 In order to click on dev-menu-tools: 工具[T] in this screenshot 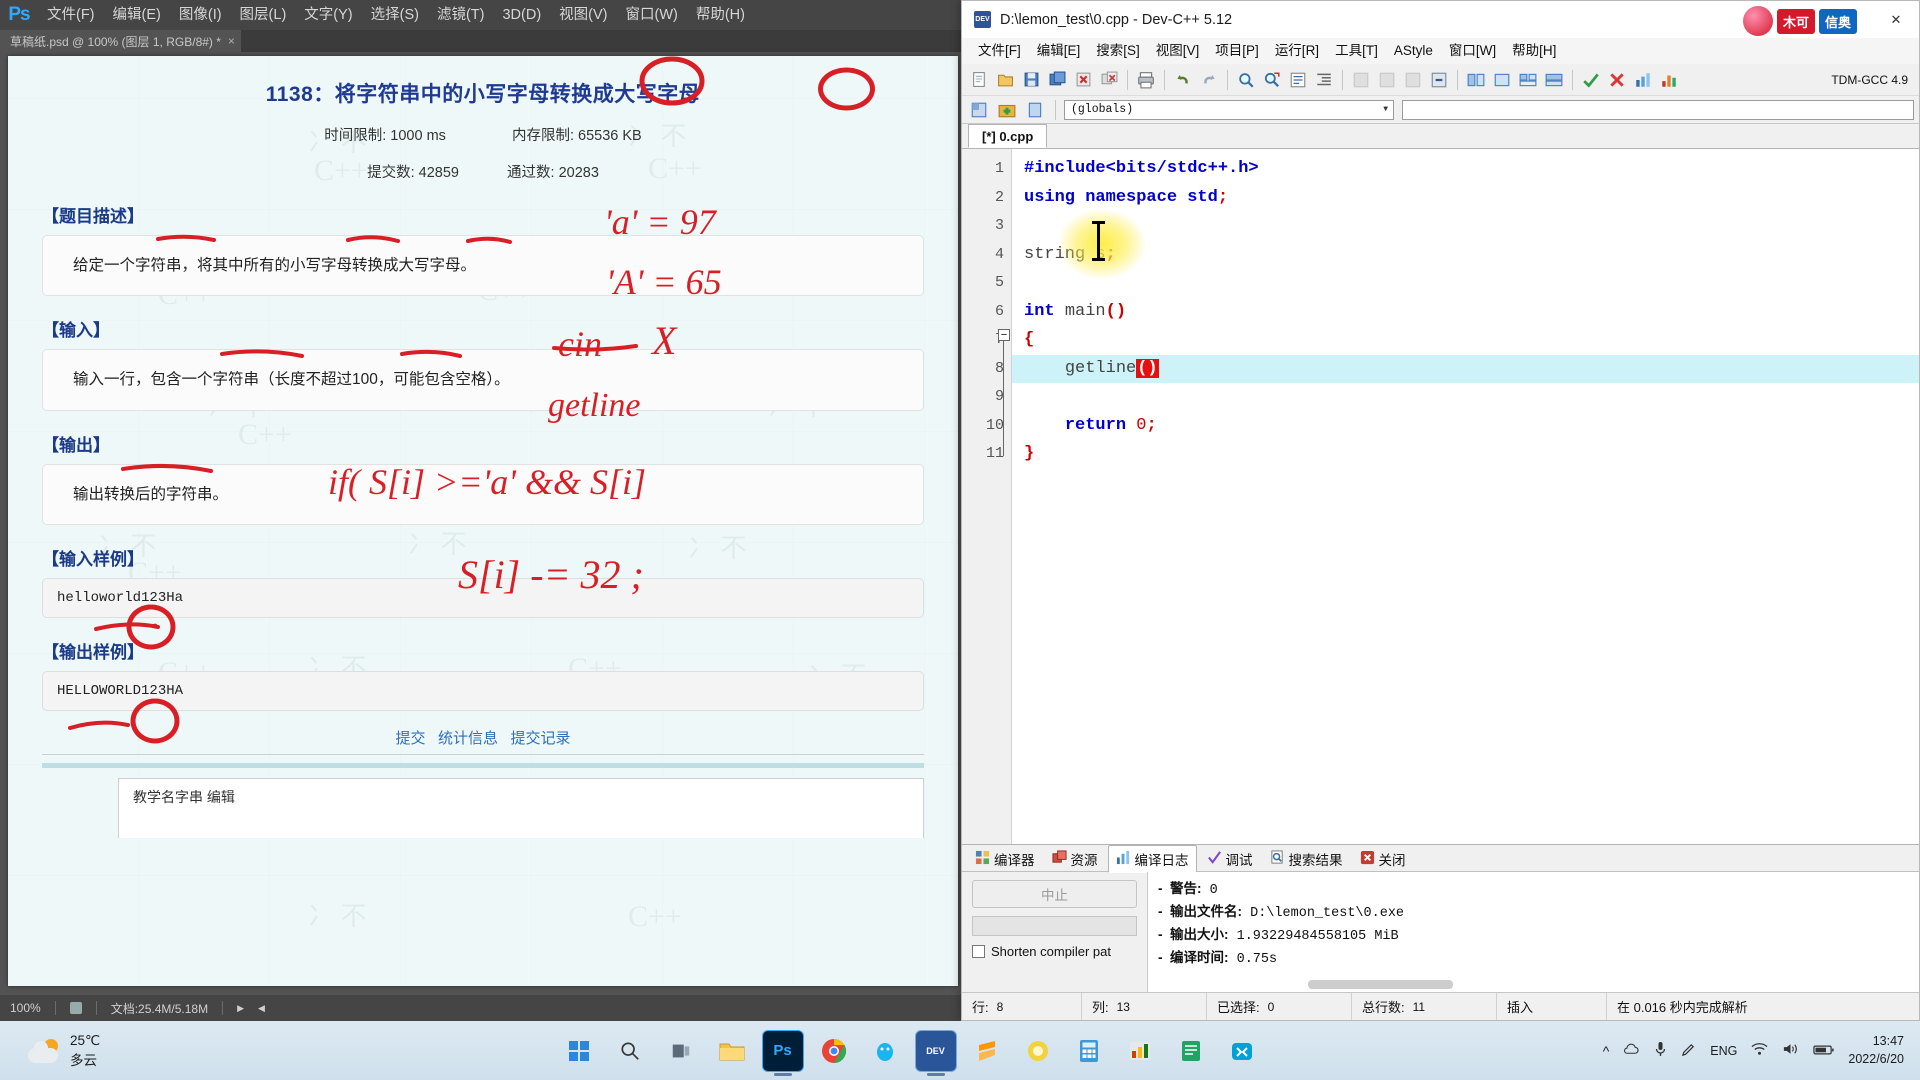, I will do `click(1356, 51)`.